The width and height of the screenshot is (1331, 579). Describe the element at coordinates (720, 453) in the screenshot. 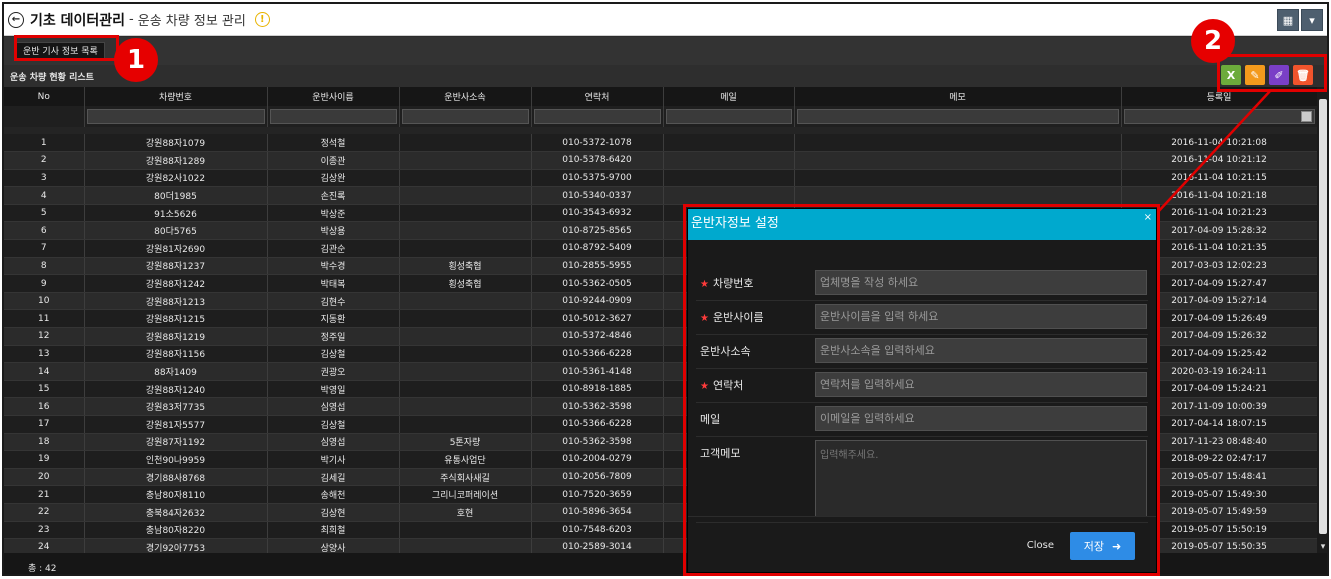

I see `memo-label: 고객메모` at that location.